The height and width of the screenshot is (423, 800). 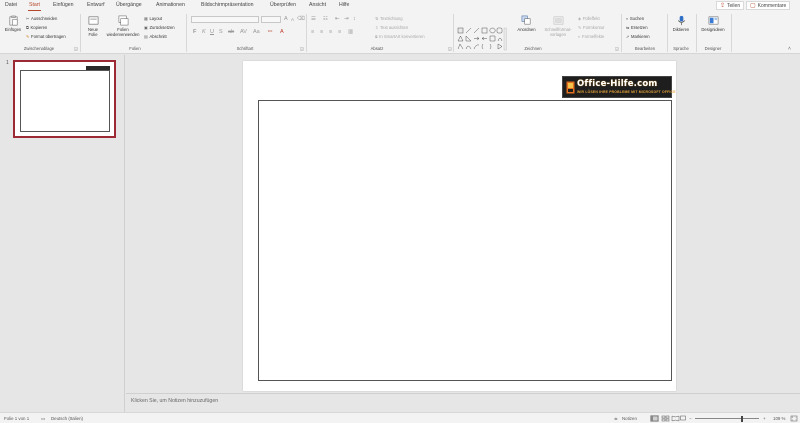 I want to click on shadow-button: S, so click(x=221, y=32).